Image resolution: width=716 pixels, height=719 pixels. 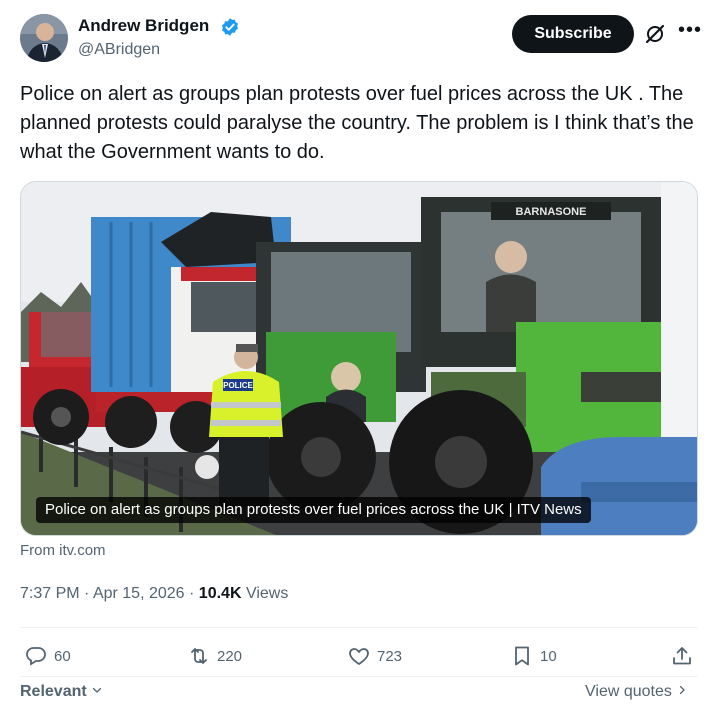 I want to click on tweet-meta: 7:37 PM · Apr 15, 2026 · 10.4K Views, so click(x=154, y=594).